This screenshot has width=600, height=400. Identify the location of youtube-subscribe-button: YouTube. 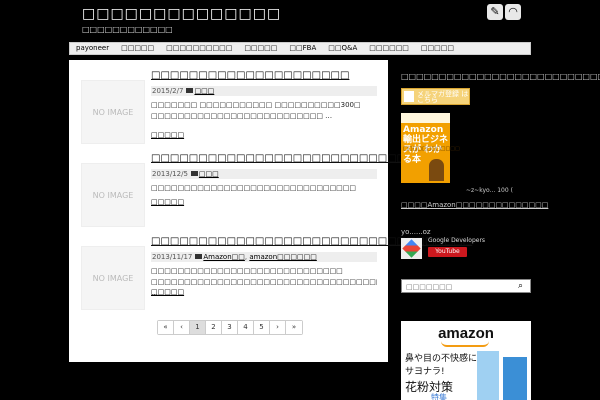
(447, 252).